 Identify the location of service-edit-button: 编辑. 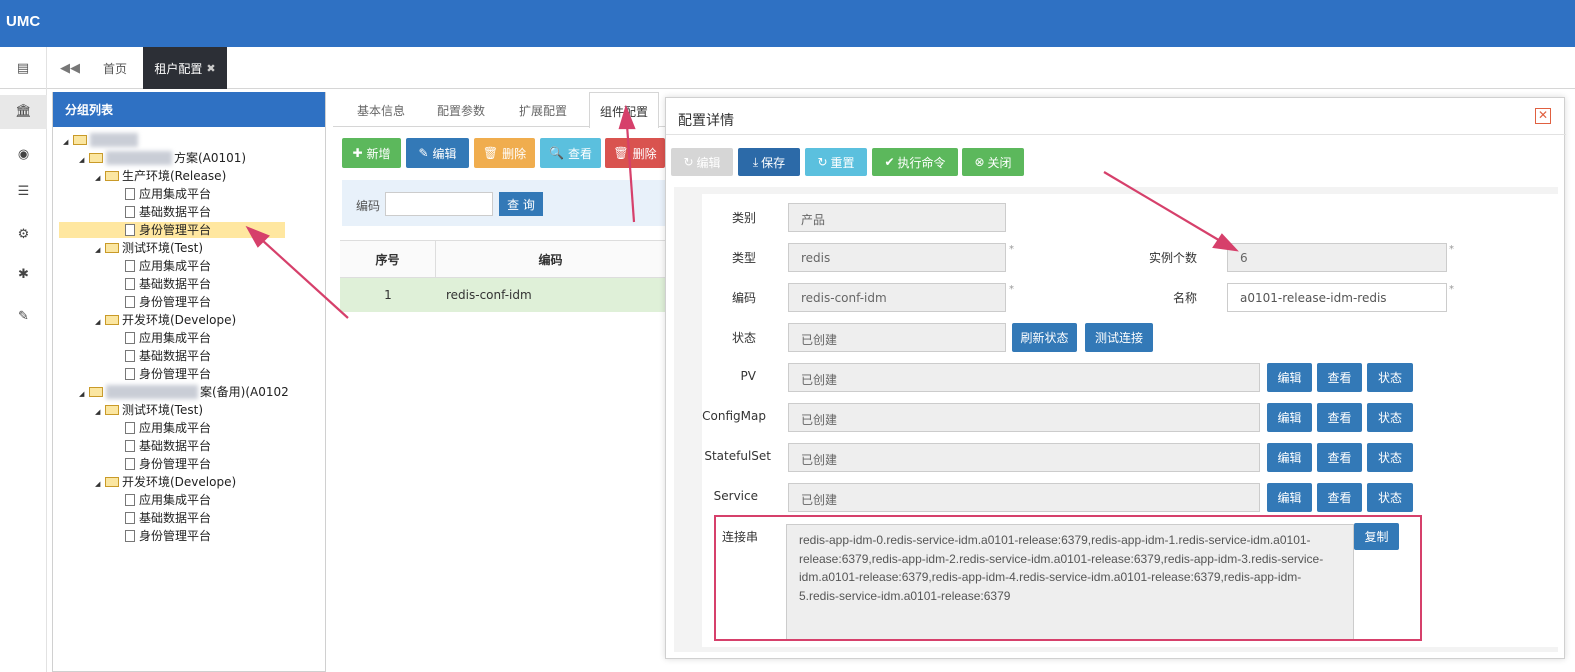
(1289, 497).